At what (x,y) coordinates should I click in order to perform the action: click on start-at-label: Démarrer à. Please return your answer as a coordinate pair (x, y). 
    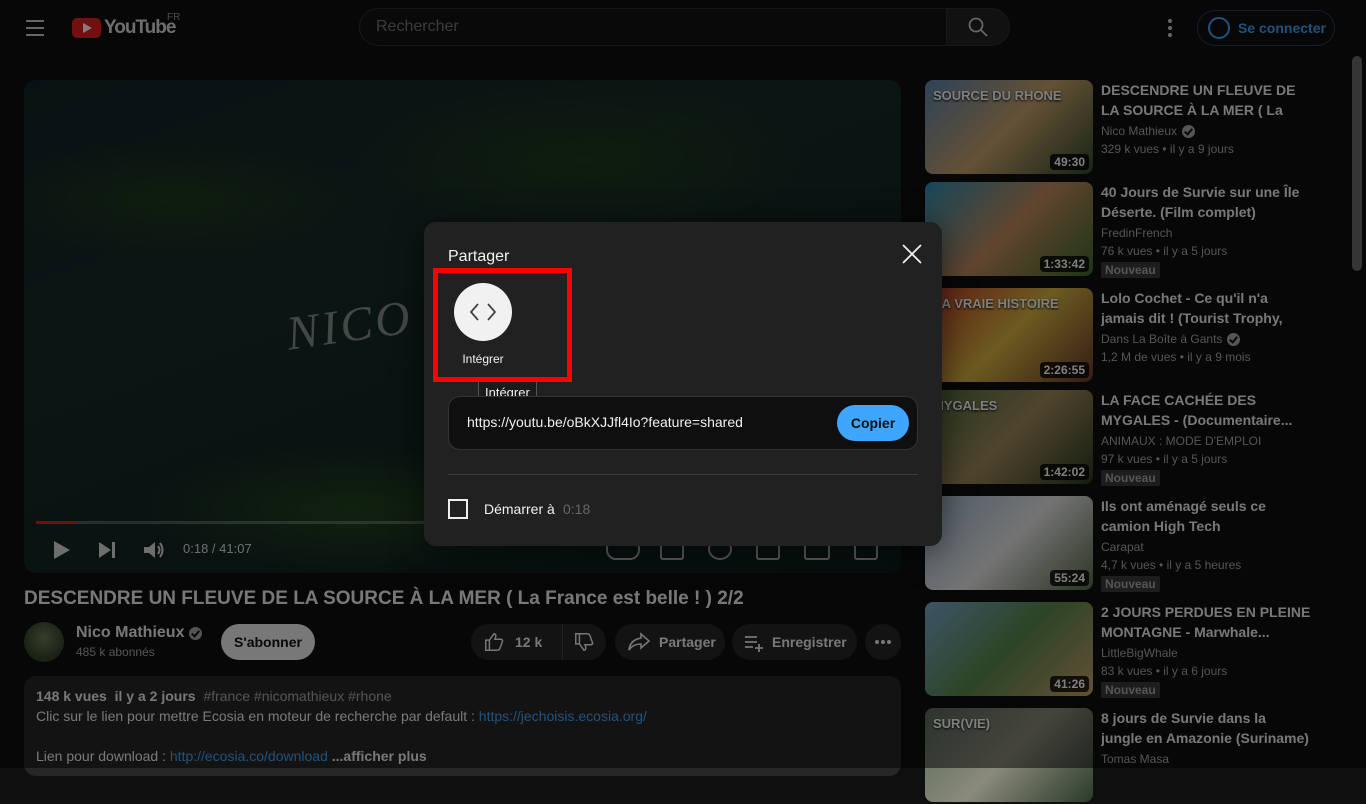
    Looking at the image, I should click on (519, 509).